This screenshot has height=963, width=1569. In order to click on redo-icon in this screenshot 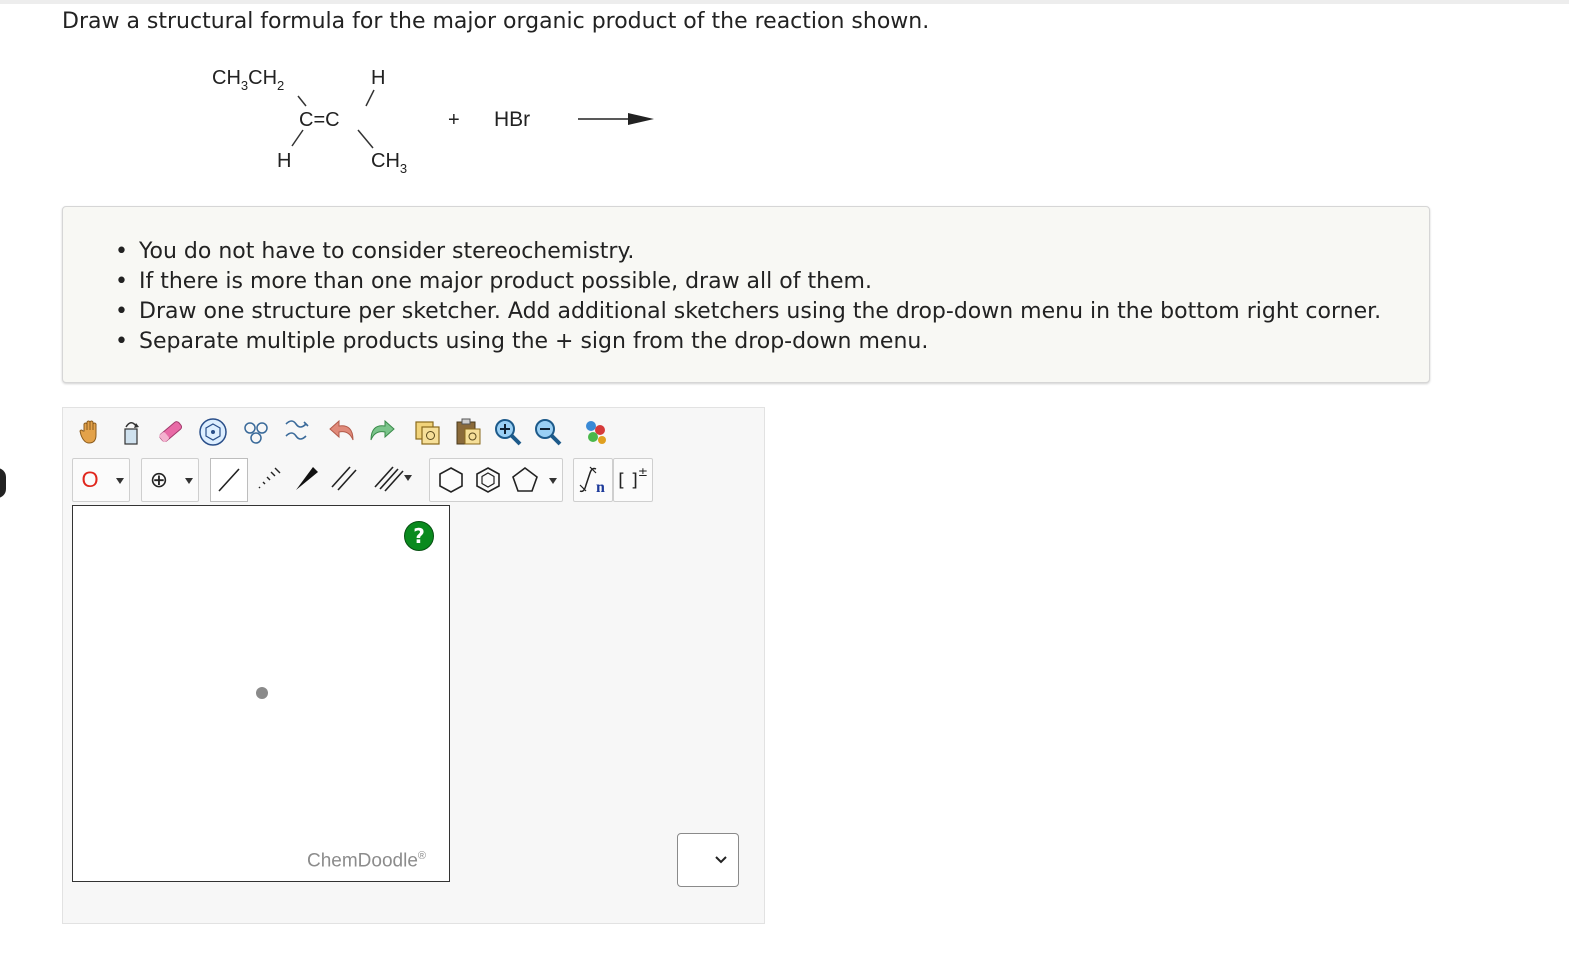, I will do `click(381, 432)`.